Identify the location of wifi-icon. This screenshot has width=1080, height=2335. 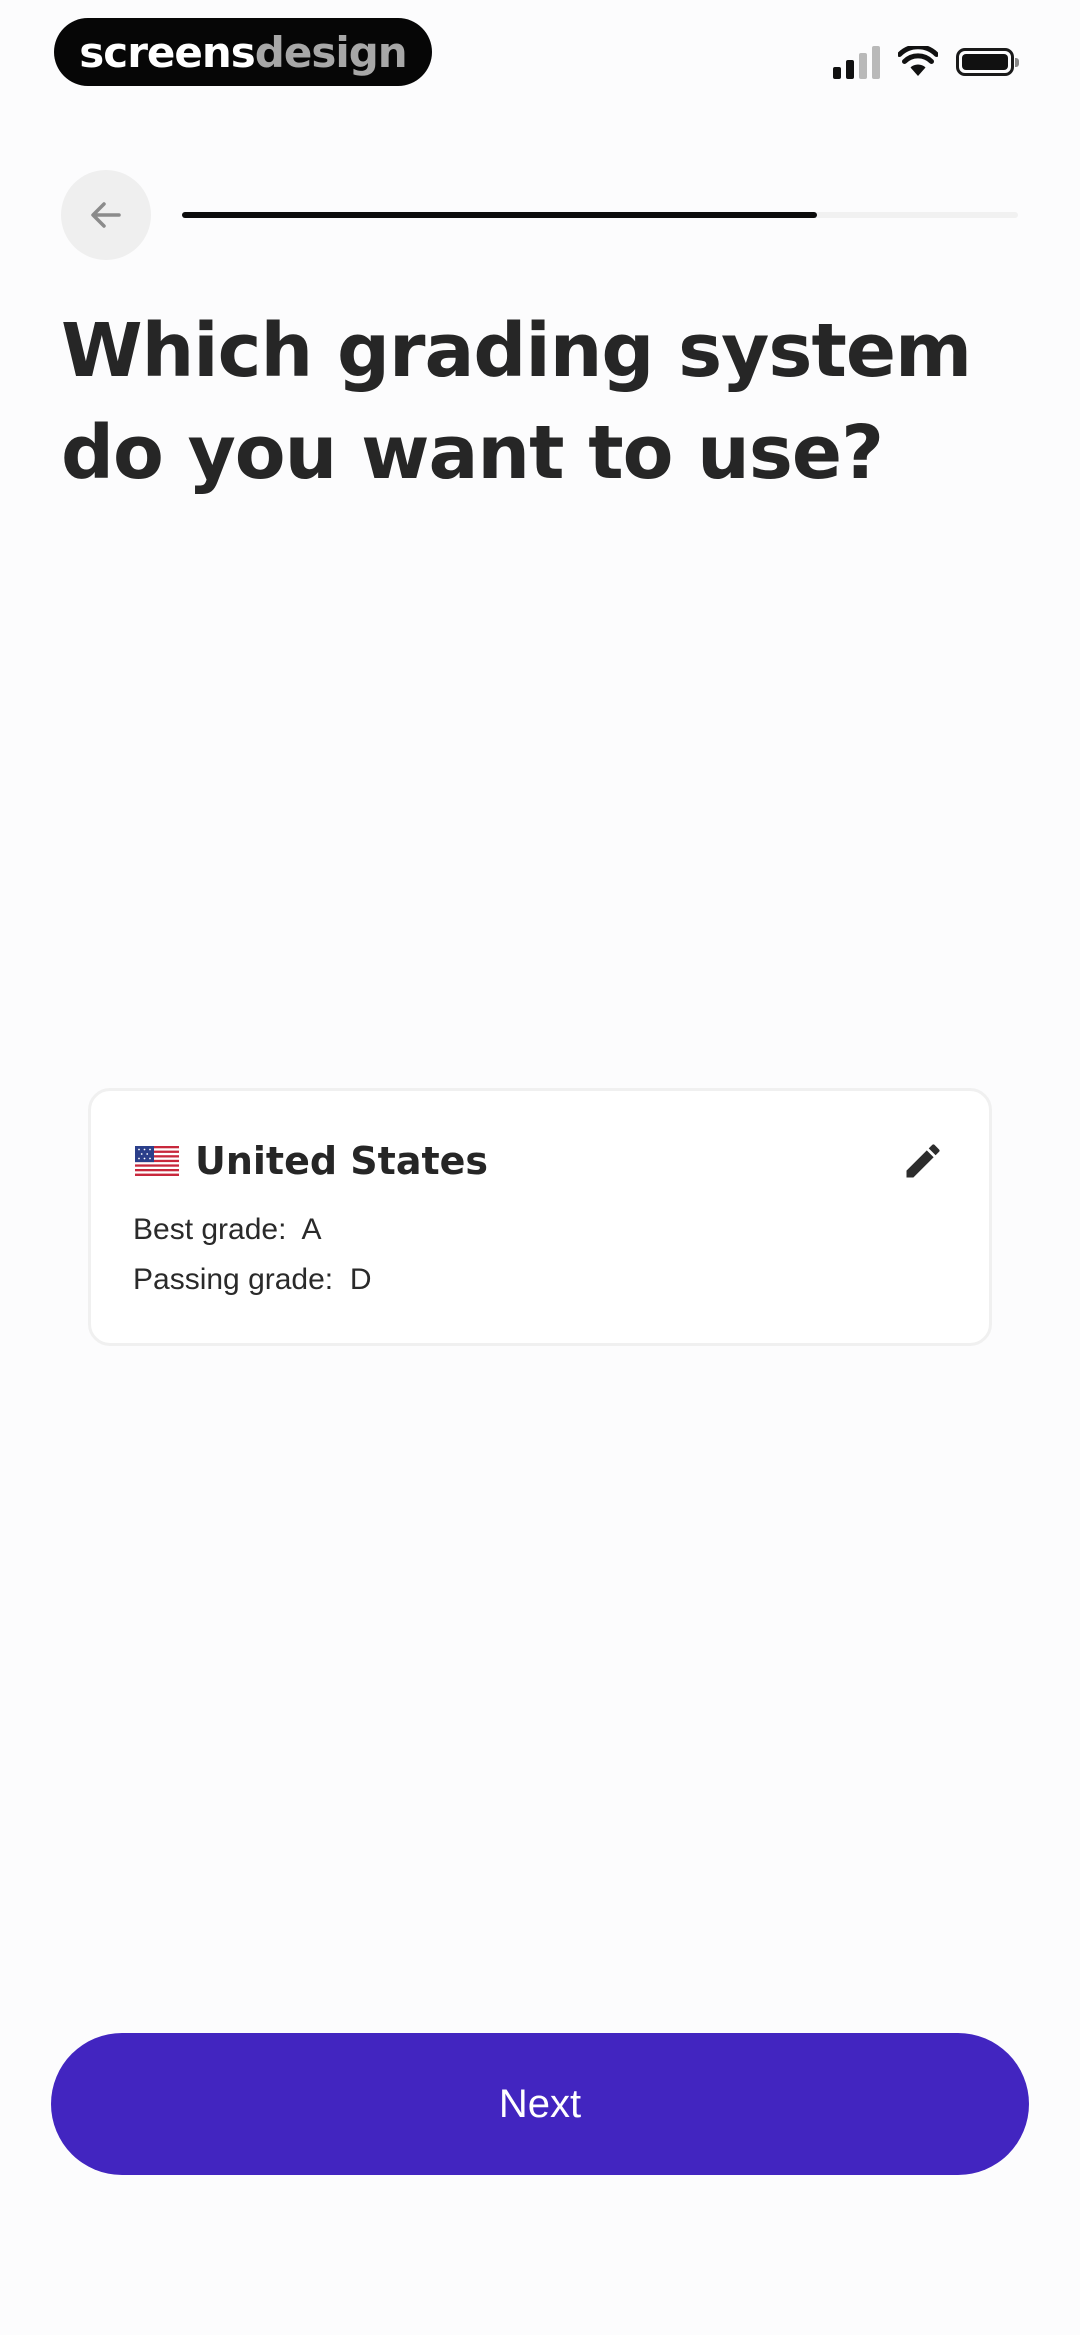
(918, 61).